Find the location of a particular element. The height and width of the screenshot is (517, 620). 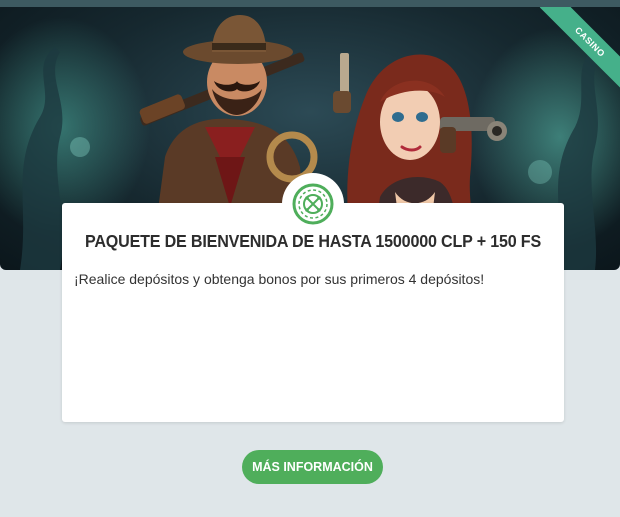

roulette-icon-badge is located at coordinates (313, 204).